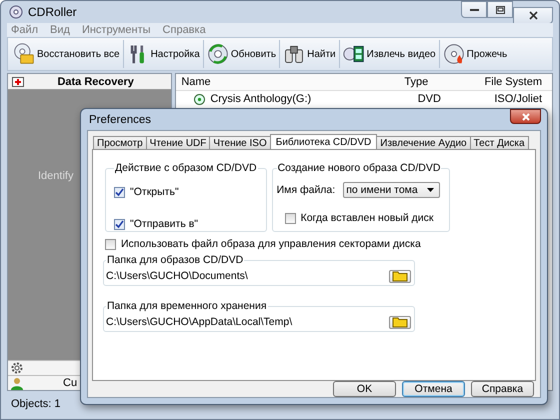 The image size is (560, 420). I want to click on minimize-button, so click(474, 9).